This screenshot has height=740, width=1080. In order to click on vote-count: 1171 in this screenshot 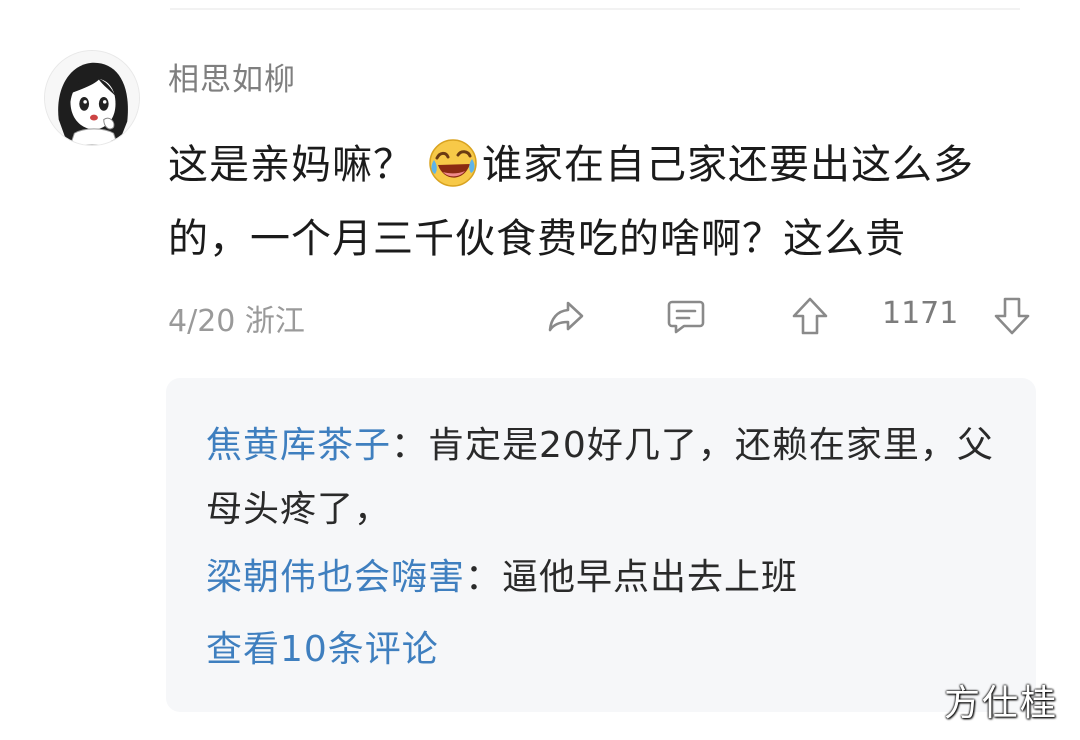, I will do `click(920, 313)`.